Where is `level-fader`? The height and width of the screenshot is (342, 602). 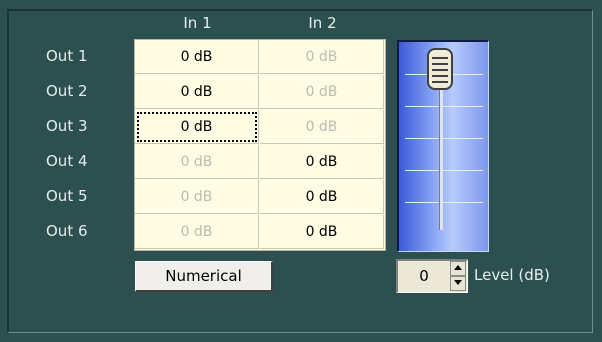 level-fader is located at coordinates (443, 146).